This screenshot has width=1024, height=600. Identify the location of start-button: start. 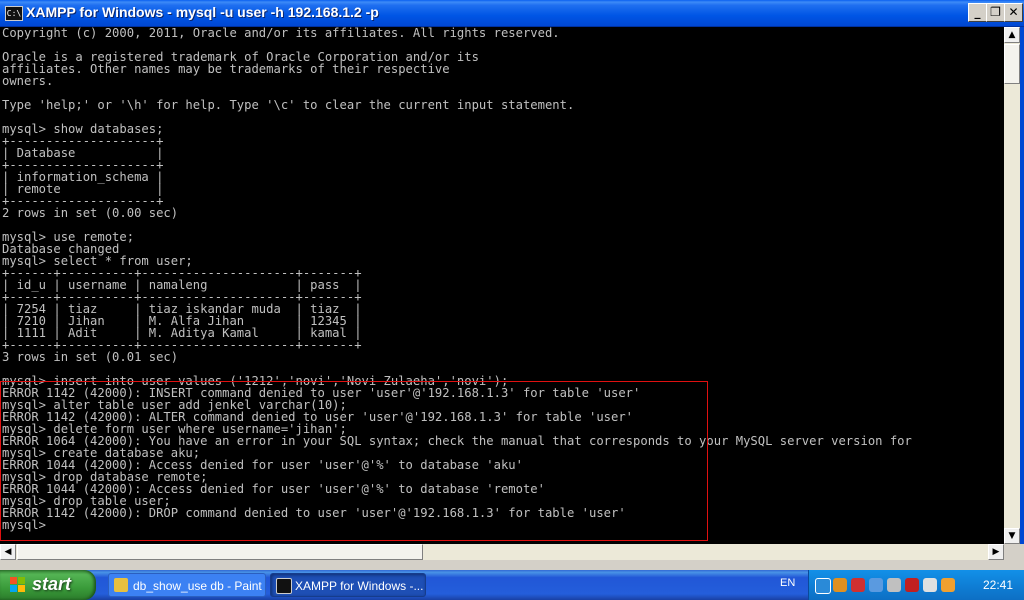
(48, 585).